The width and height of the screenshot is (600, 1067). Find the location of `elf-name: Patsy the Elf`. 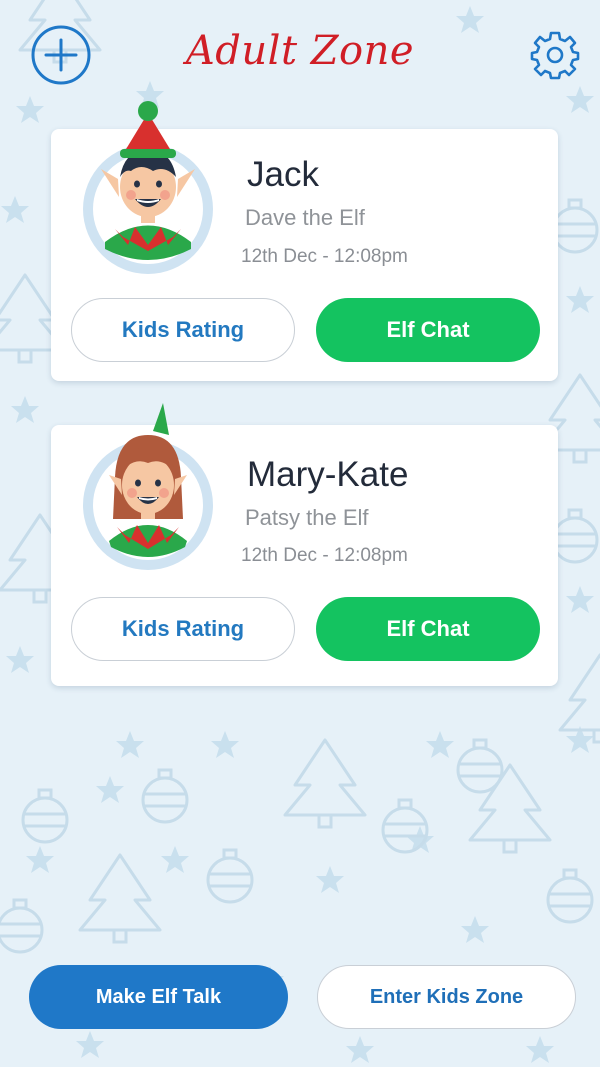

elf-name: Patsy the Elf is located at coordinates (307, 517).